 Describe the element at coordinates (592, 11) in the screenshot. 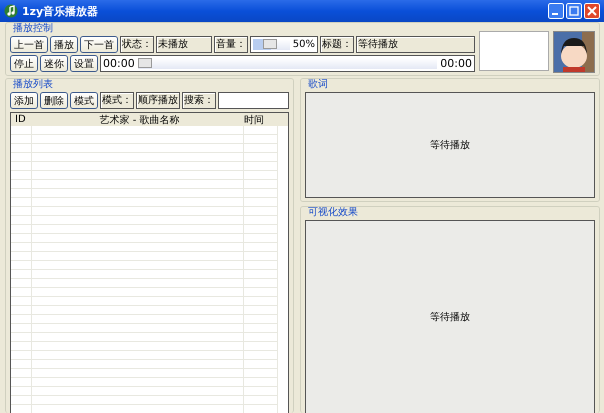

I see `close-icon` at that location.